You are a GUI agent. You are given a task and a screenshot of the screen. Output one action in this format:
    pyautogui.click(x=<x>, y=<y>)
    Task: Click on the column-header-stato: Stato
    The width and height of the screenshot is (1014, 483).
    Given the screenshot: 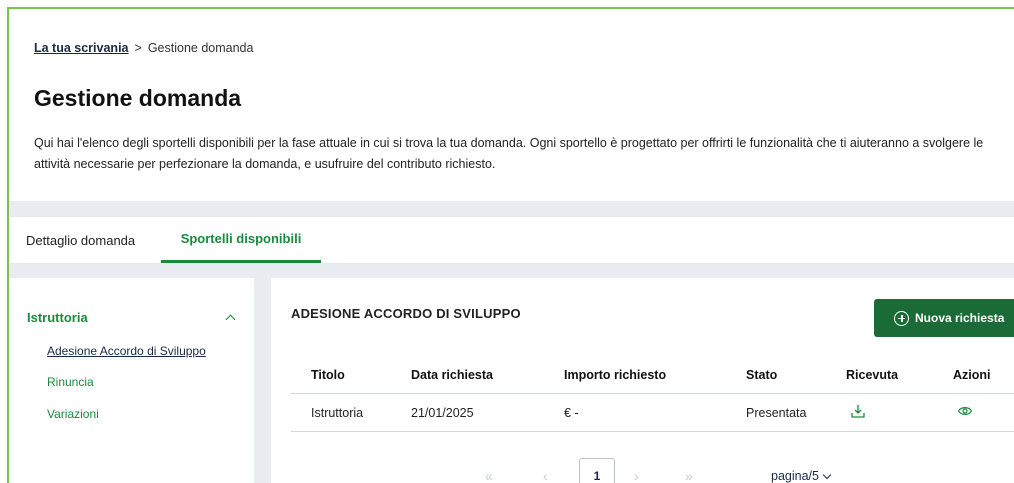 What is the action you would take?
    pyautogui.click(x=762, y=374)
    